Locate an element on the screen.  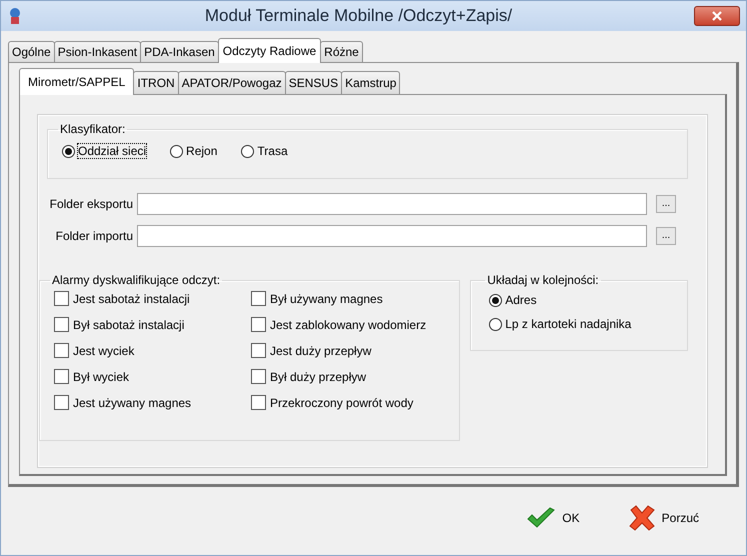
radio-option: Adres is located at coordinates (583, 300).